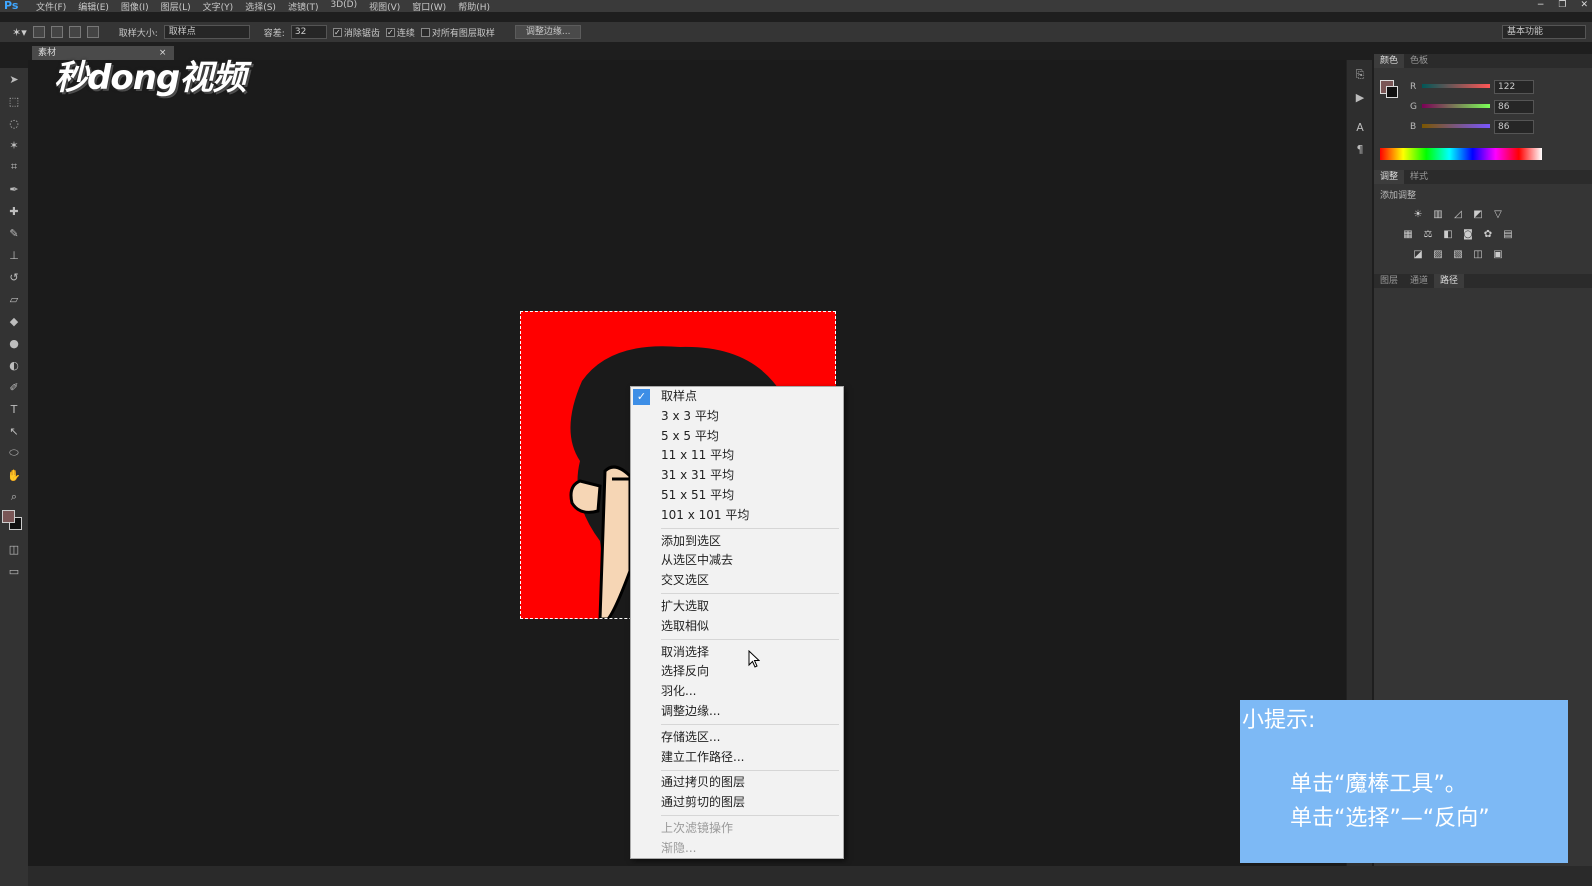 This screenshot has width=1592, height=886. Describe the element at coordinates (1456, 106) in the screenshot. I see `green-slider` at that location.